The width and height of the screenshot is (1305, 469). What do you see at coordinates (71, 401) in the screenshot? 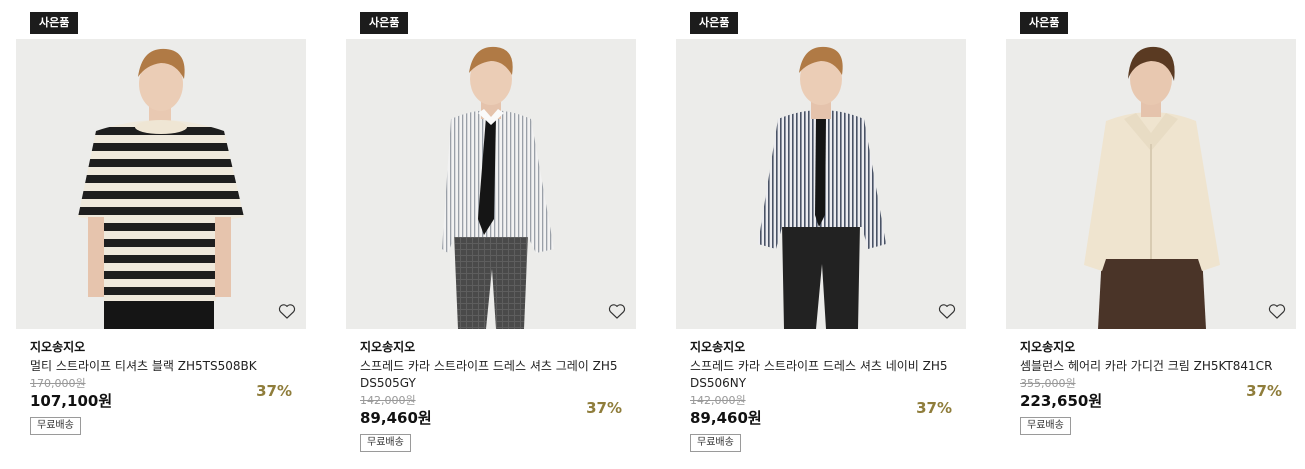
I see `sale-price: 107,100원` at bounding box center [71, 401].